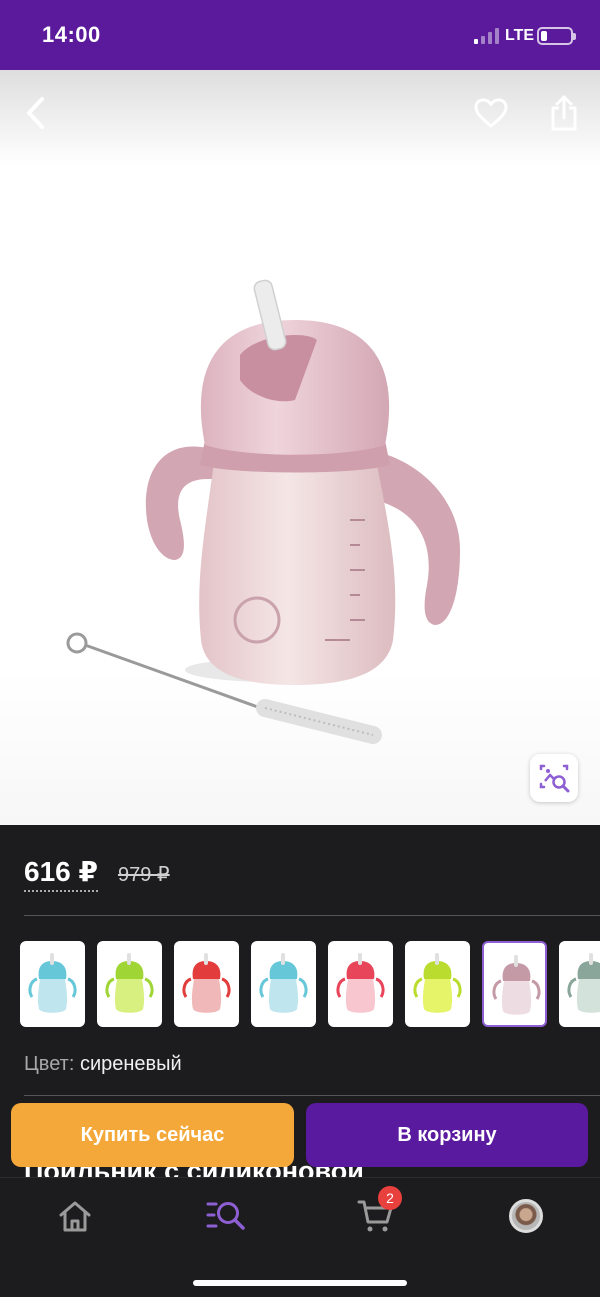 Image resolution: width=600 pixels, height=1297 pixels. Describe the element at coordinates (49, 1064) in the screenshot. I see `color-label: Цвет:` at that location.